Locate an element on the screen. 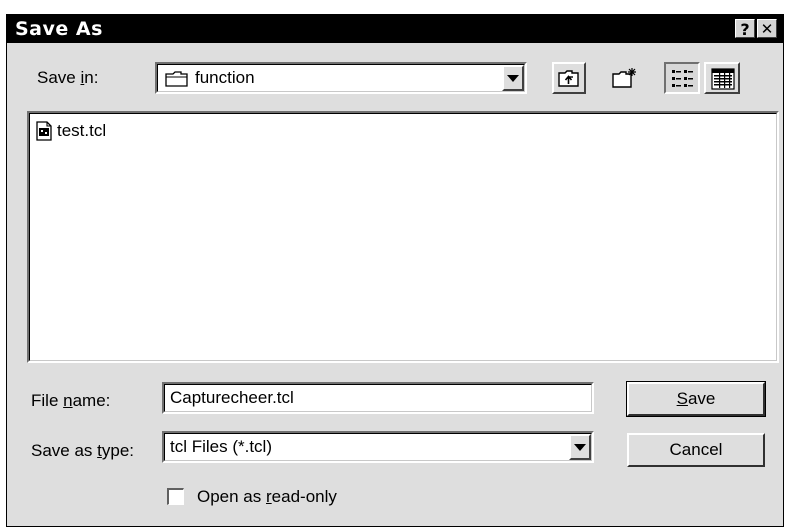 This screenshot has width=788, height=529. details-view-button is located at coordinates (722, 78).